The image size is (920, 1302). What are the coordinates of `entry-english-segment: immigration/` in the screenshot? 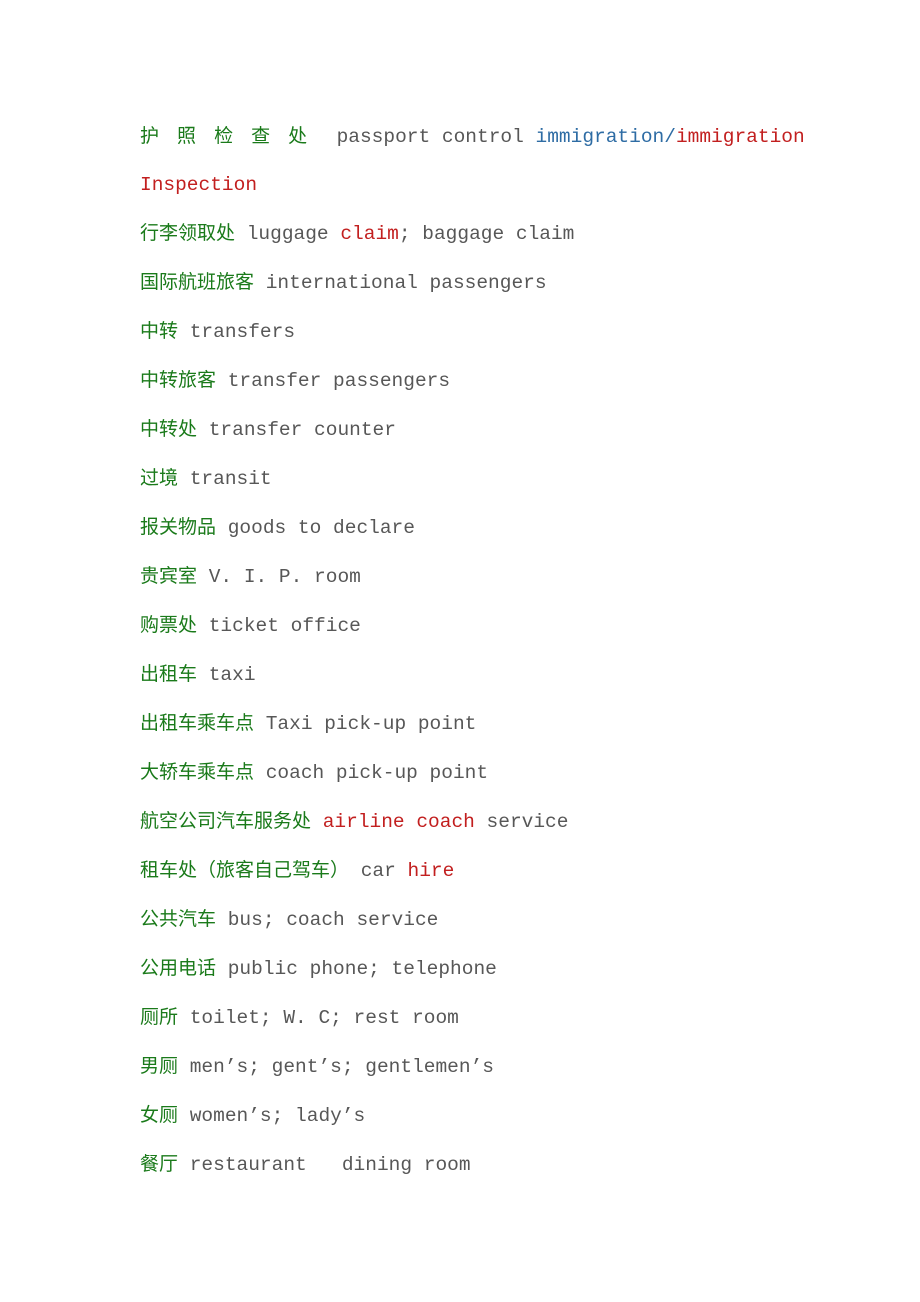 It's located at (605, 137).